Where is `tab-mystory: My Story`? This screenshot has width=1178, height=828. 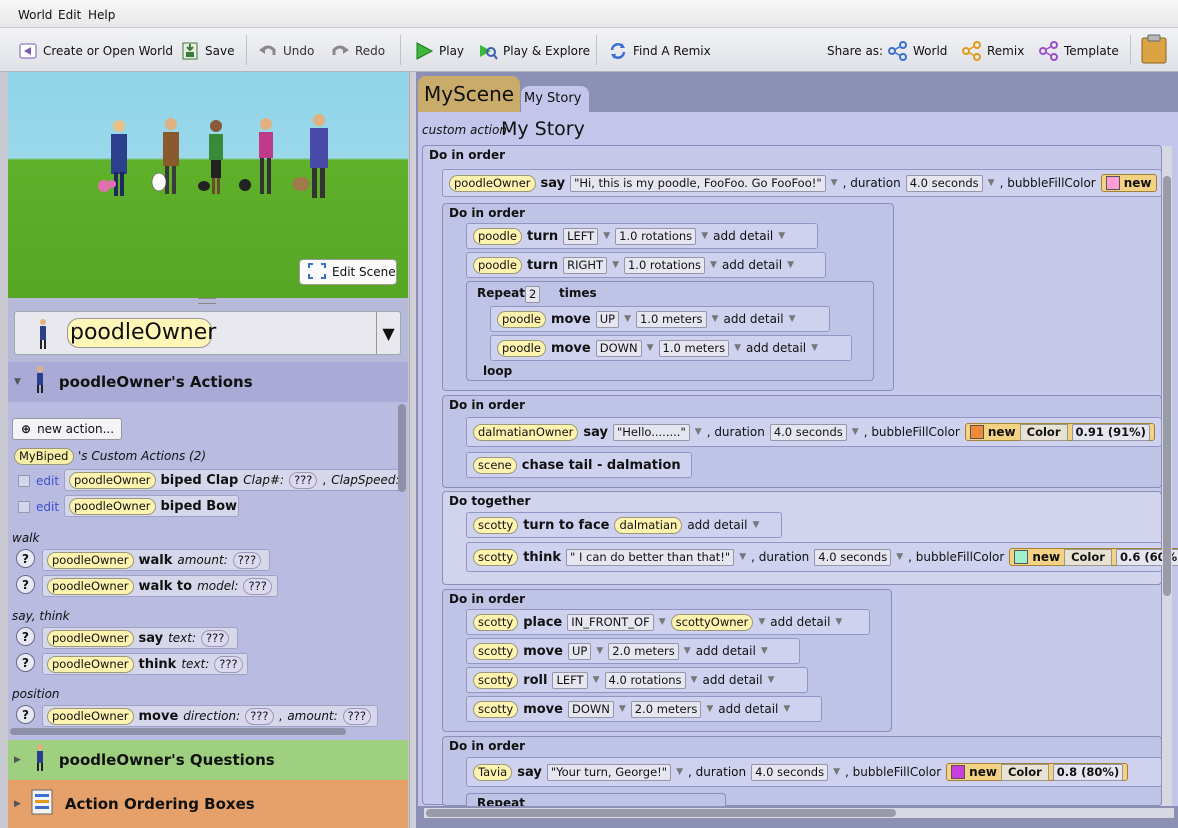
tab-mystory: My Story is located at coordinates (555, 99).